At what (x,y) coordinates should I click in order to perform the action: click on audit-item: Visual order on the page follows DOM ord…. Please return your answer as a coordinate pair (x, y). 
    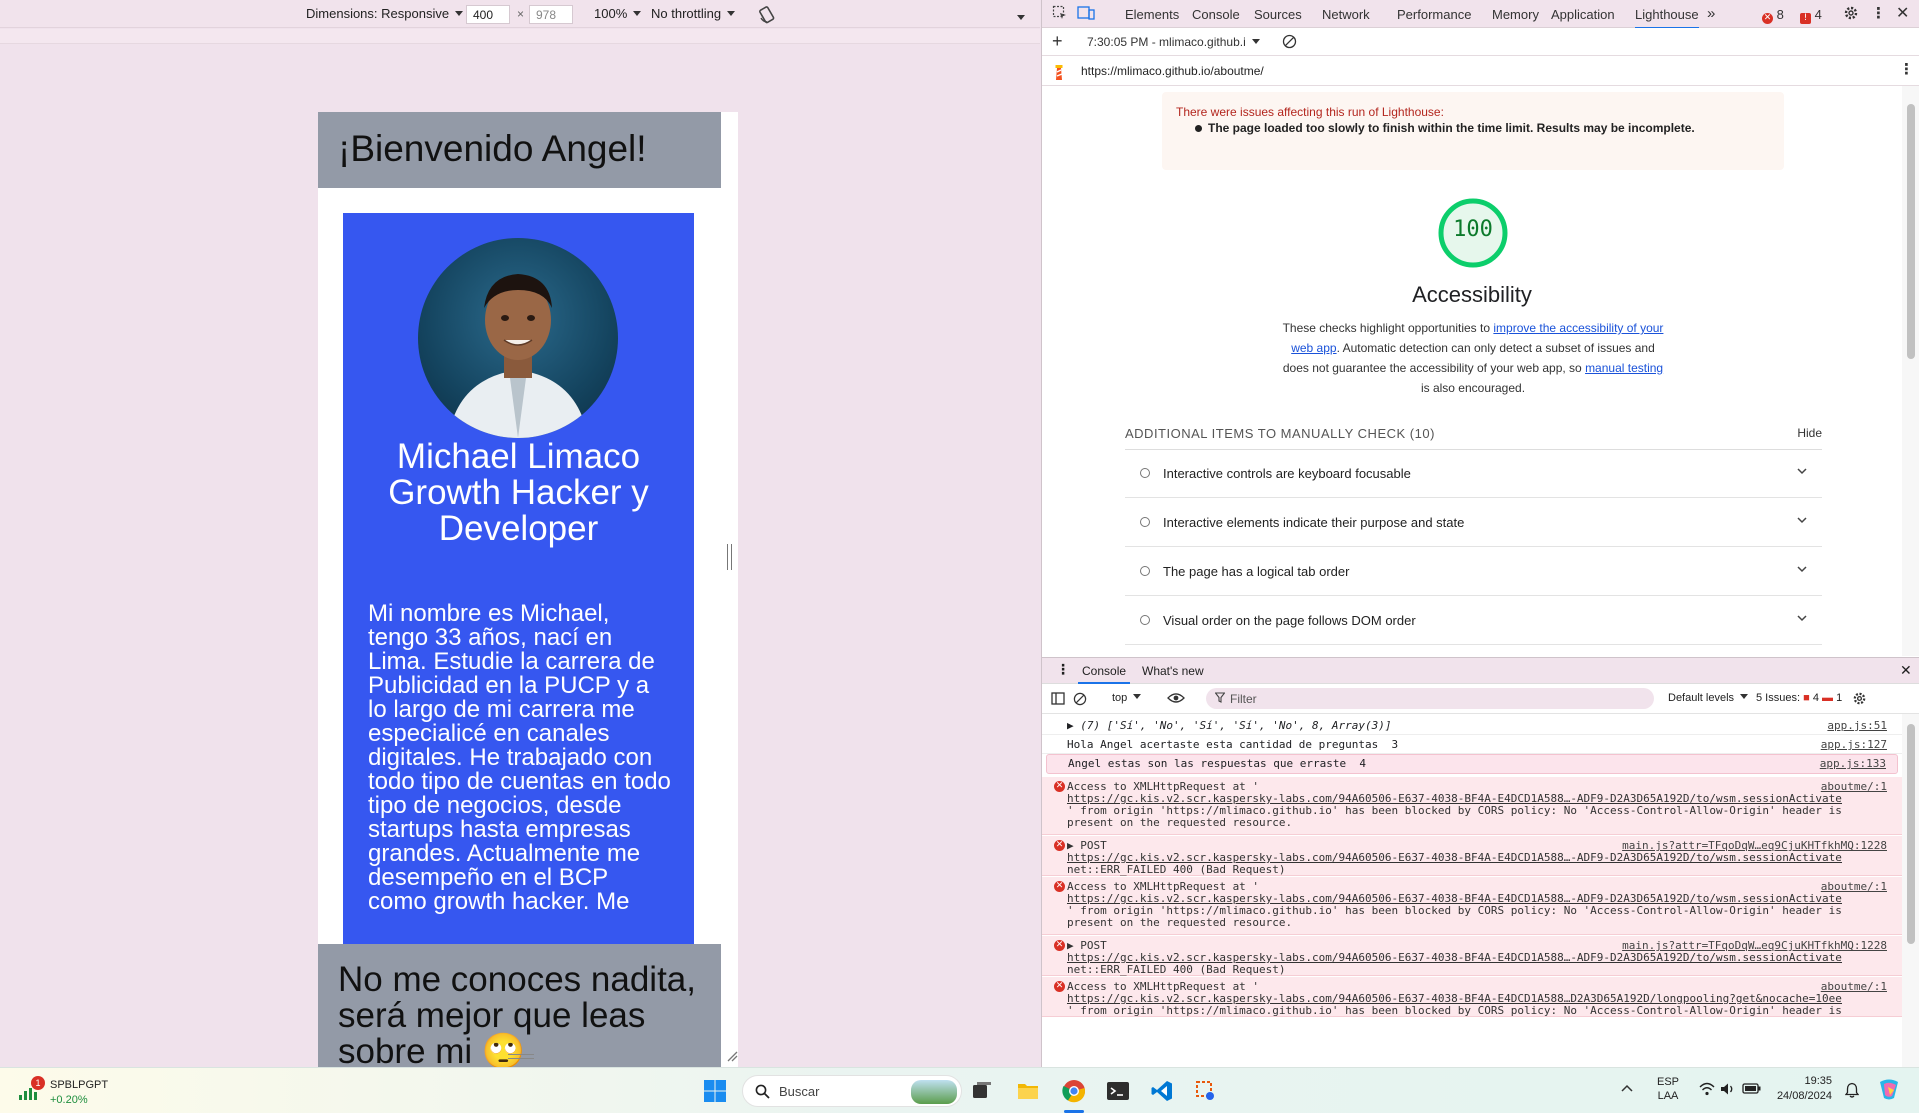
    Looking at the image, I should click on (1473, 621).